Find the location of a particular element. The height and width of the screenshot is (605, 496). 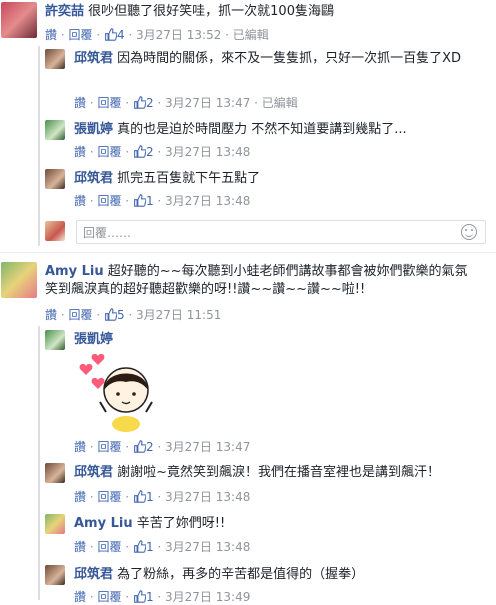

reply-text: 抓完五百隻就下午五點了 is located at coordinates (189, 178).